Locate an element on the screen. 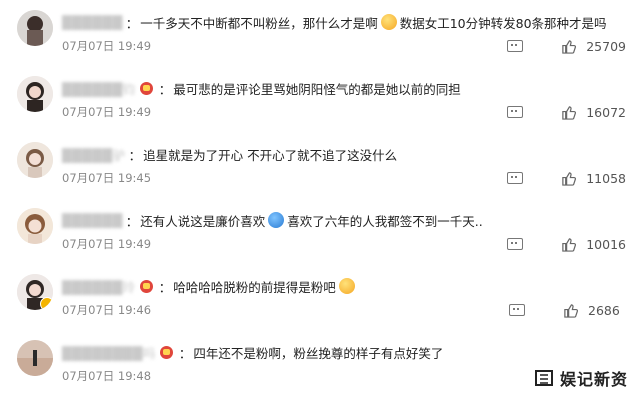 This screenshot has width=640, height=402. like-button: 16072 is located at coordinates (593, 112).